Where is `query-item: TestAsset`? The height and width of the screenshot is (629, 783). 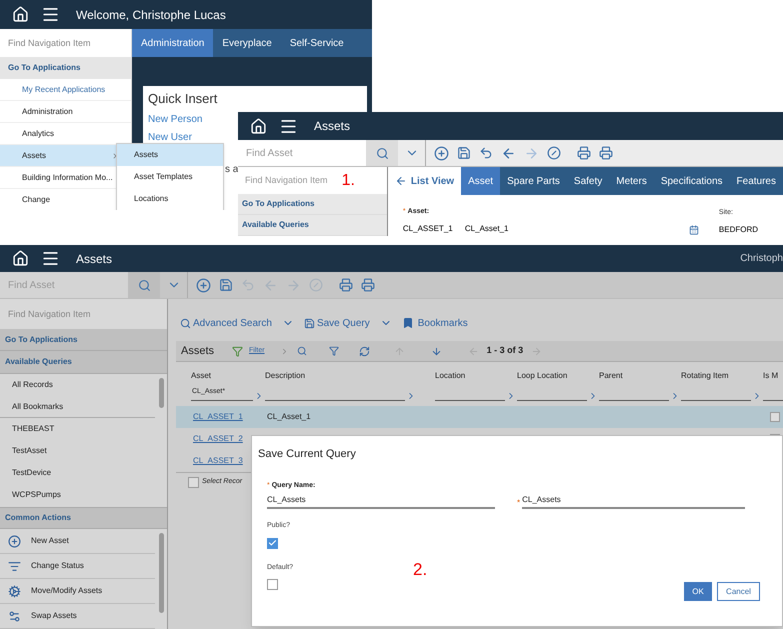
query-item: TestAsset is located at coordinates (77, 451).